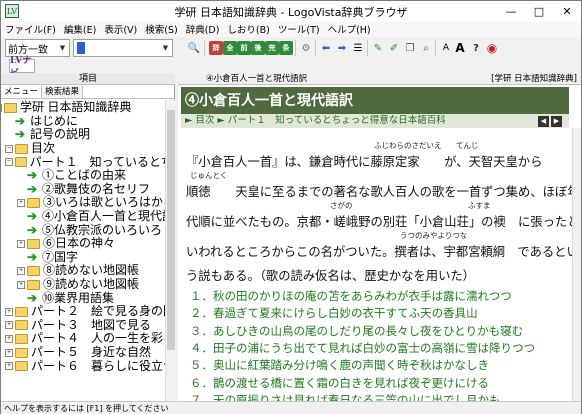 The height and width of the screenshot is (414, 582). Describe the element at coordinates (291, 407) in the screenshot. I see `status-bar: ヘルプを表示するには [F1] を押してください` at that location.